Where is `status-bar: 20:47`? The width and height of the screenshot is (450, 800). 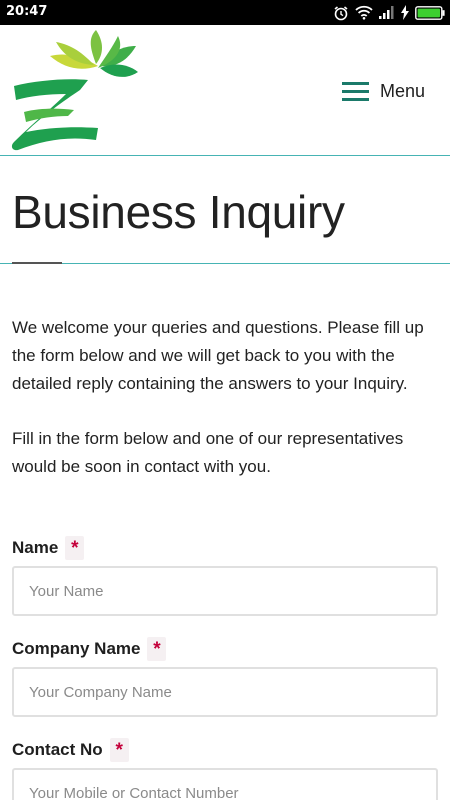
status-bar: 20:47 is located at coordinates (225, 12).